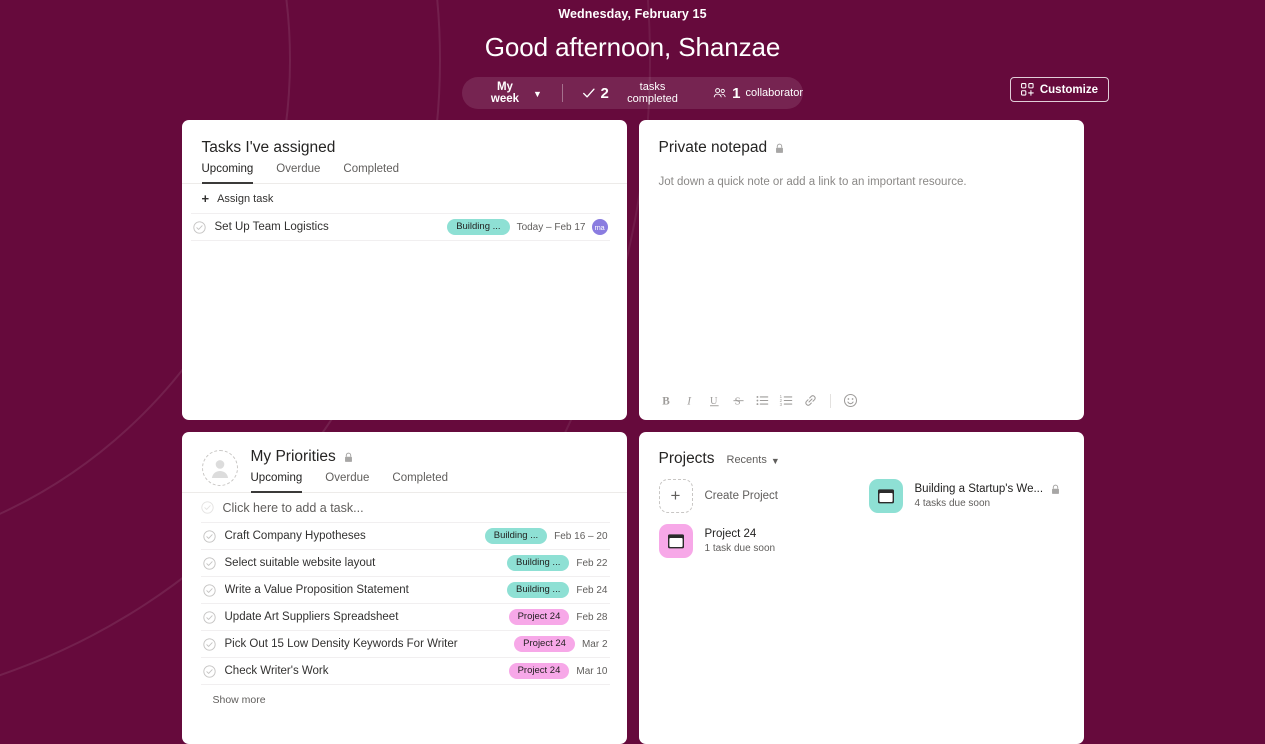 Image resolution: width=1265 pixels, height=744 pixels. I want to click on show-more-button: Show more, so click(405, 695).